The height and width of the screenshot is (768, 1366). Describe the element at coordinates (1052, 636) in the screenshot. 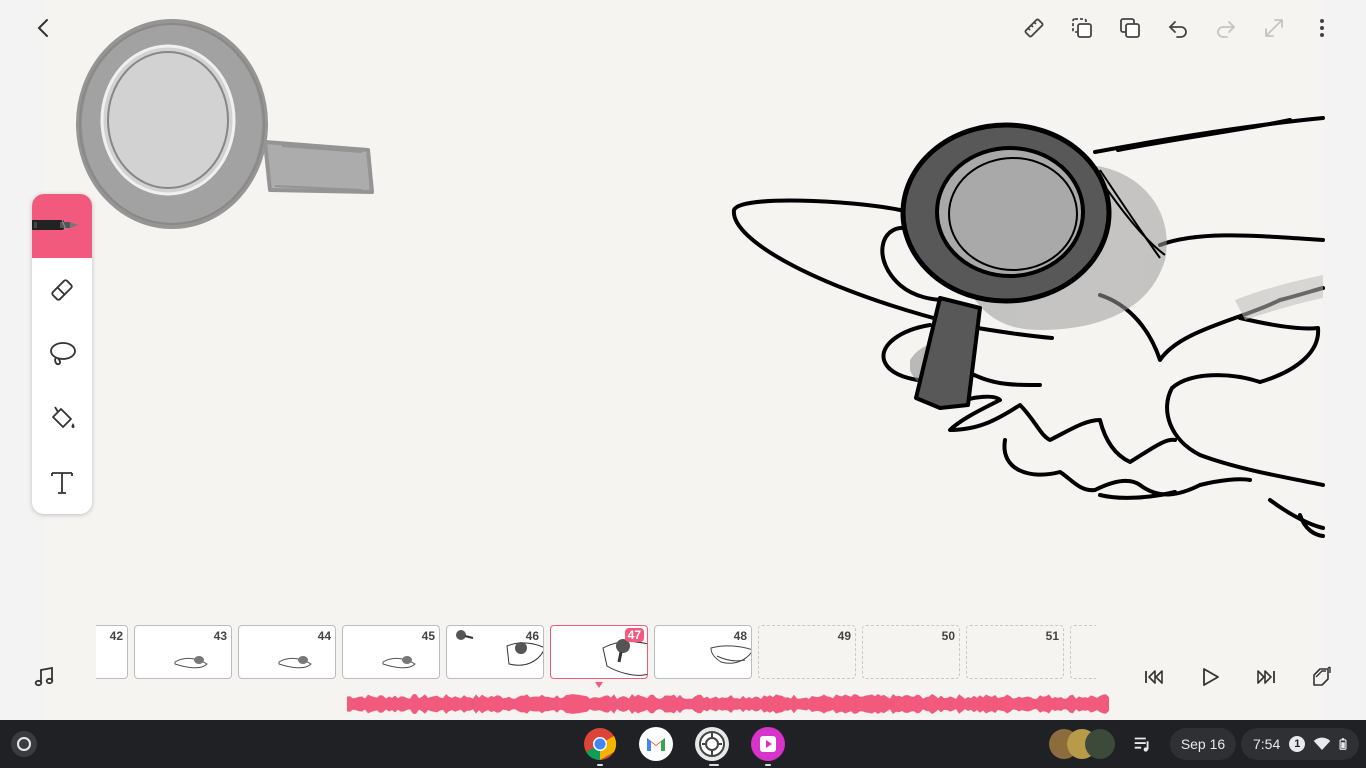

I see `frame-number: 51` at that location.